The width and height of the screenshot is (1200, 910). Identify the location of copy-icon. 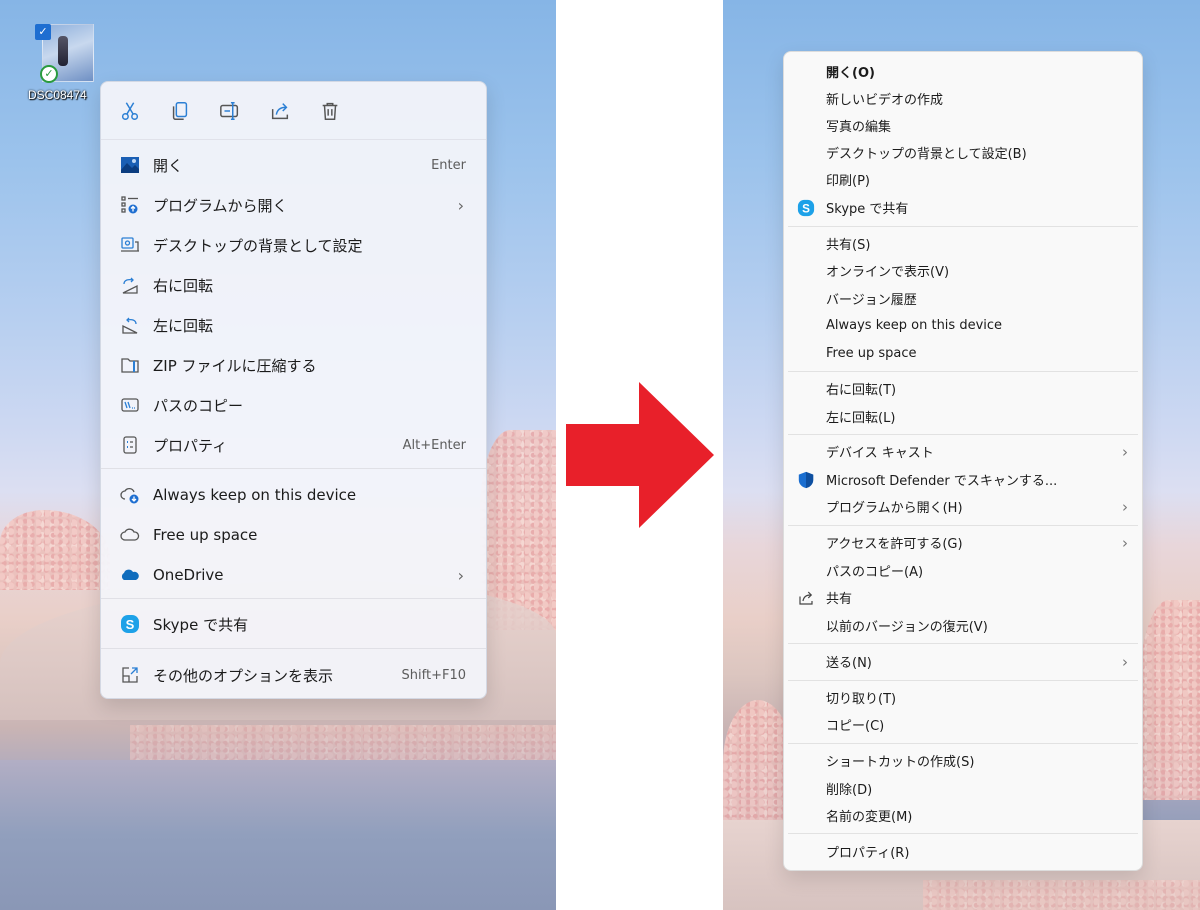
(180, 111).